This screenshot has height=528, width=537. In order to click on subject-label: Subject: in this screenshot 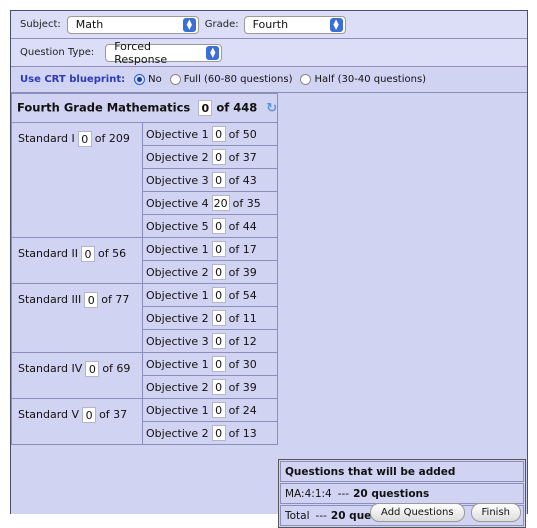, I will do `click(40, 24)`.